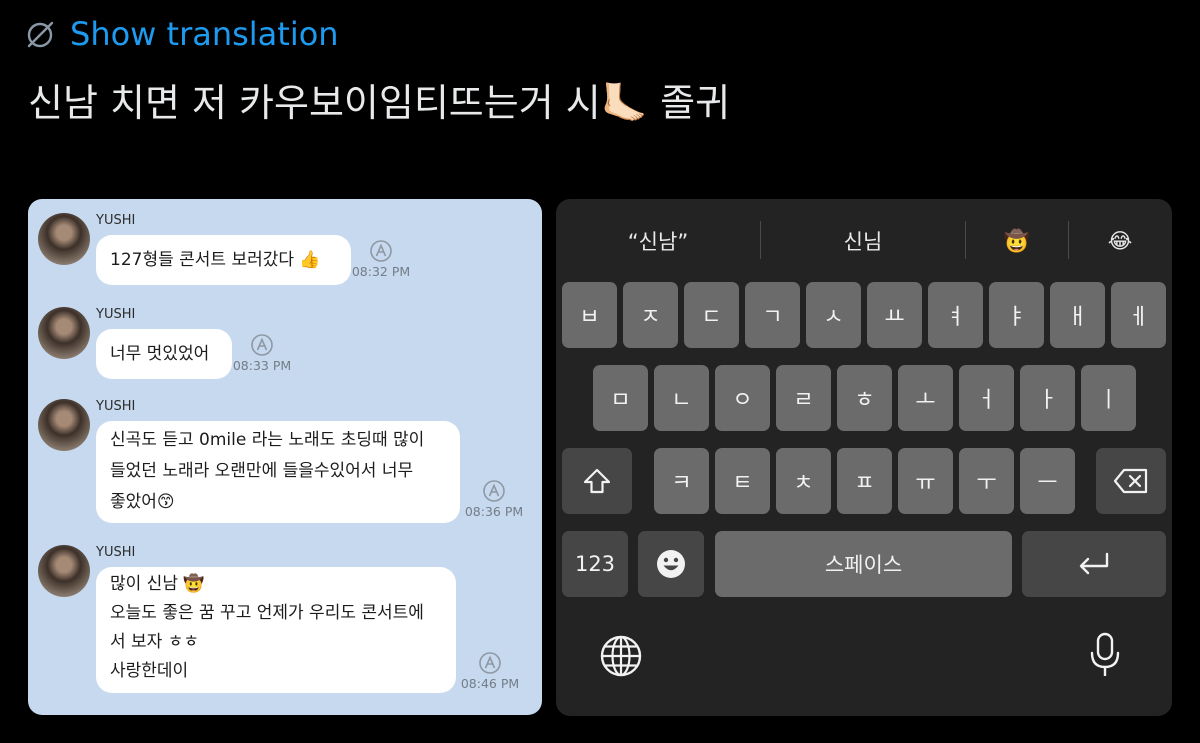 The width and height of the screenshot is (1200, 743). Describe the element at coordinates (1016, 315) in the screenshot. I see `key: ㅑ` at that location.